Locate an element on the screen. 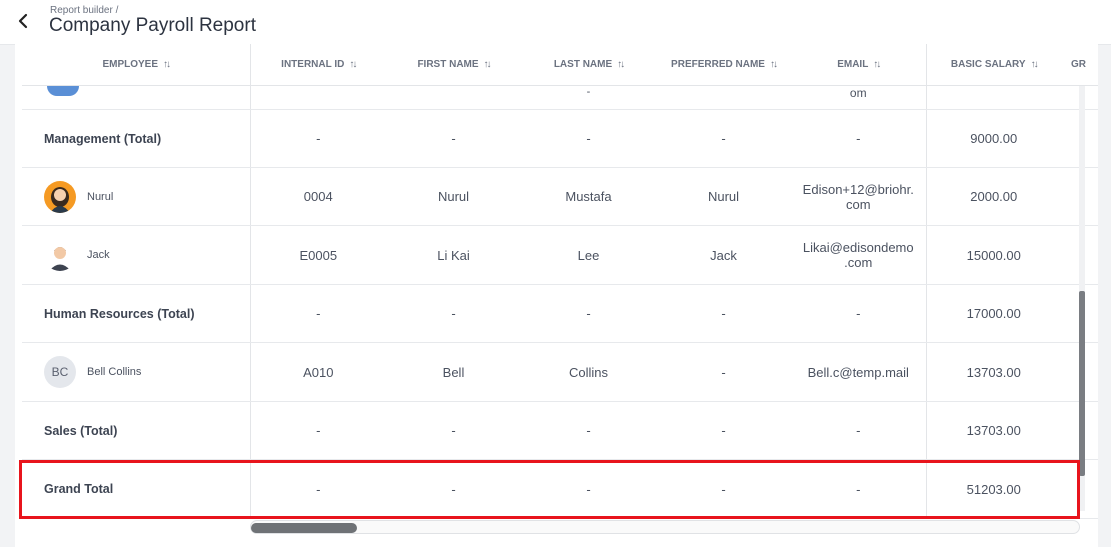 The height and width of the screenshot is (547, 1111). column-header-internal-id: INTERNAL ID ↑↓ is located at coordinates (318, 65).